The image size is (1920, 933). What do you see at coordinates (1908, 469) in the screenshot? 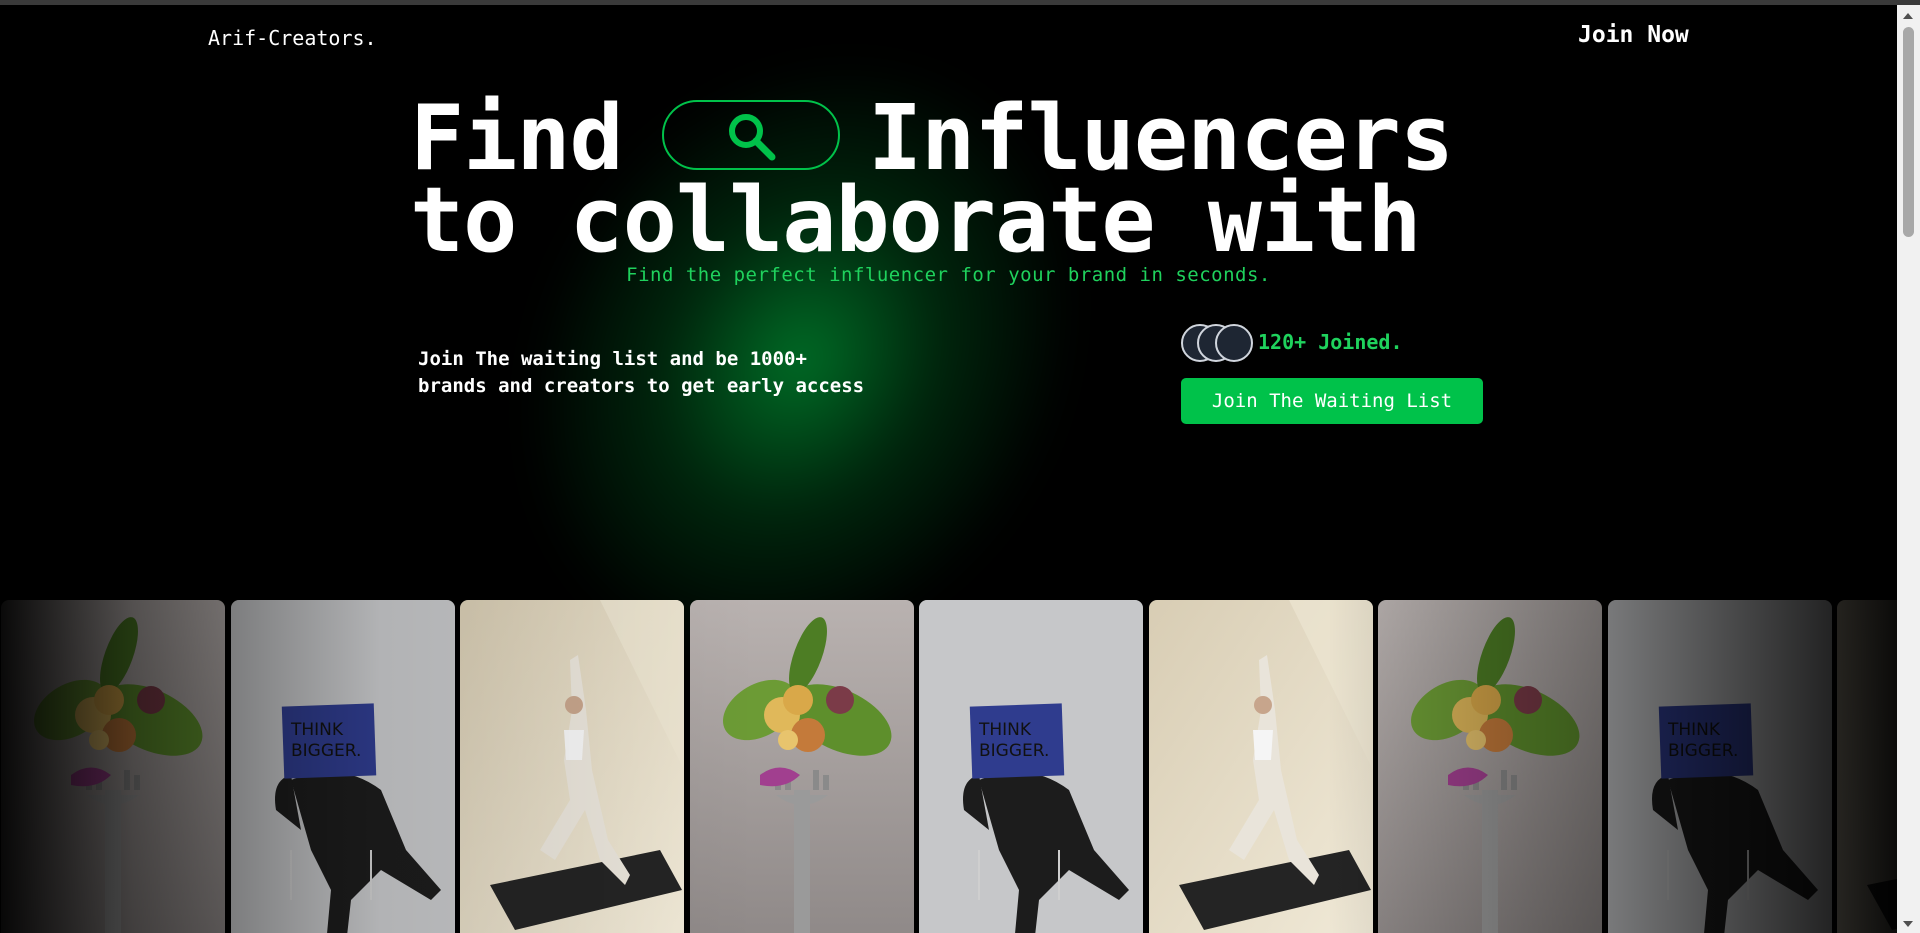
I see `vertical-scrollbar` at bounding box center [1908, 469].